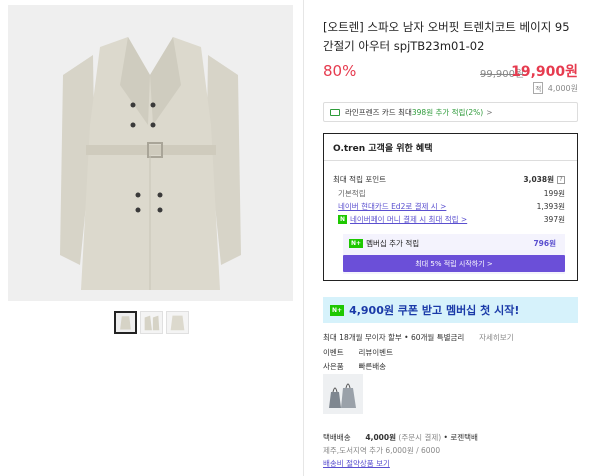 This screenshot has width=600, height=476. Describe the element at coordinates (554, 193) in the screenshot. I see `benefit-value: 199원` at that location.